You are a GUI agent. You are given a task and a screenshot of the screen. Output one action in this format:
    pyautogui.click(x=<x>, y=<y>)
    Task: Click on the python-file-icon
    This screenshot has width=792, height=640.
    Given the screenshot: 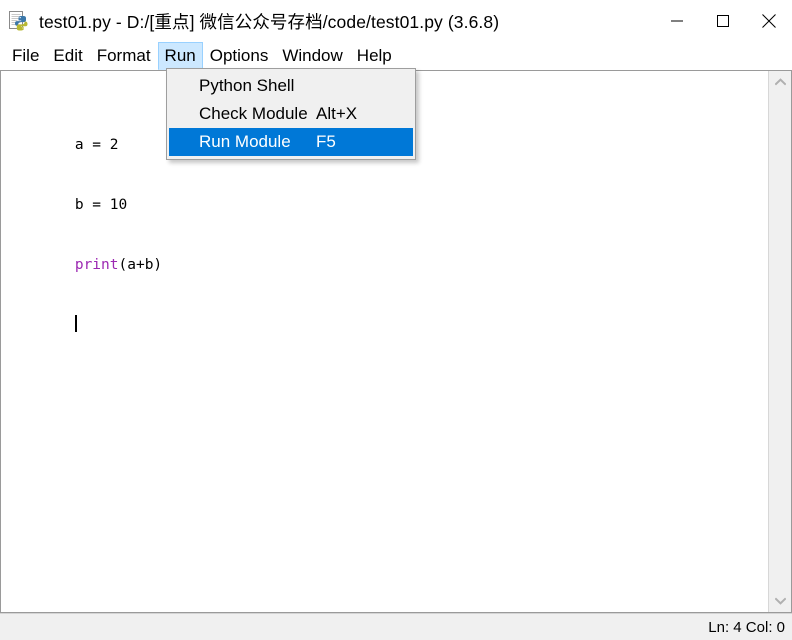 What is the action you would take?
    pyautogui.click(x=19, y=21)
    